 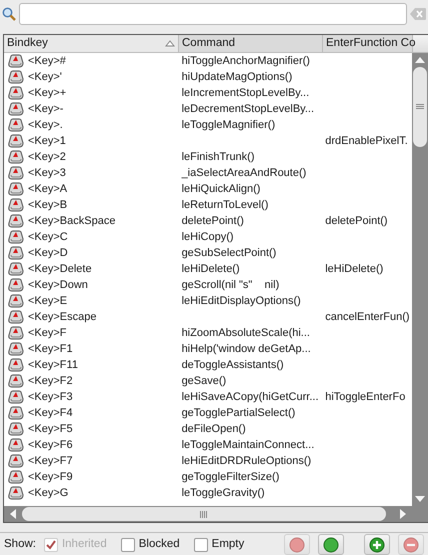 I want to click on command-cell-text: _iaSelectAreaAndRoute(), so click(x=244, y=173).